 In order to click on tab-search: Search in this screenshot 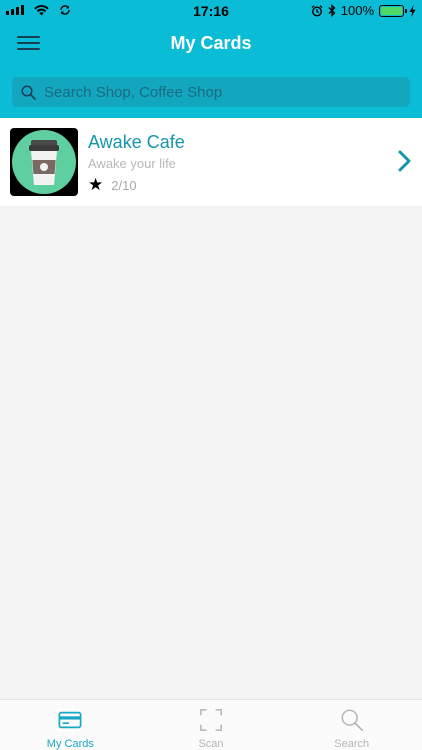, I will do `click(351, 725)`.